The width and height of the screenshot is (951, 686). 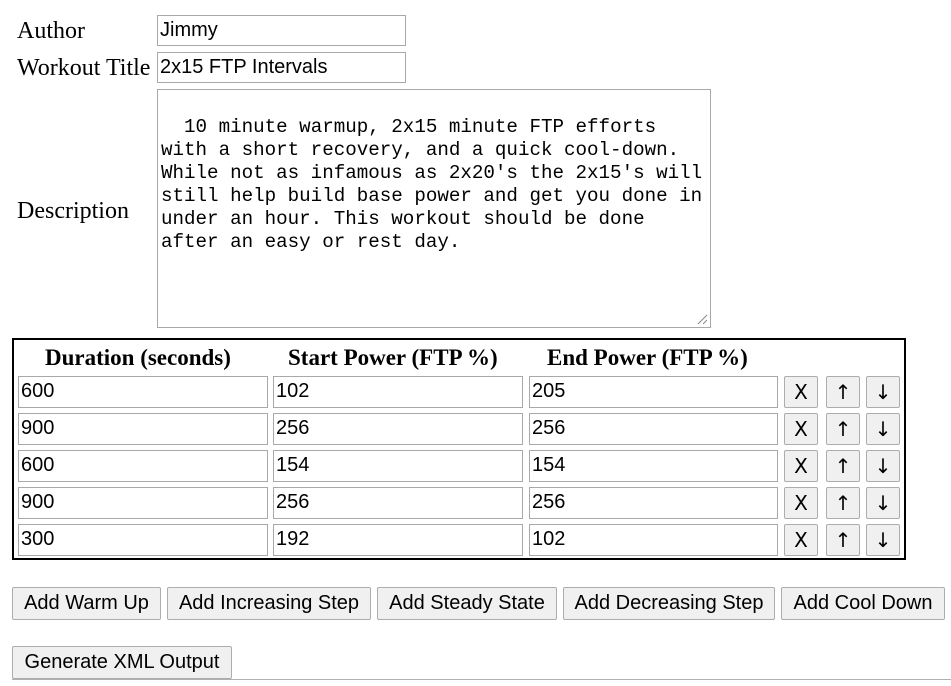 What do you see at coordinates (138, 357) in the screenshot?
I see `header-duration: Duration (seconds)` at bounding box center [138, 357].